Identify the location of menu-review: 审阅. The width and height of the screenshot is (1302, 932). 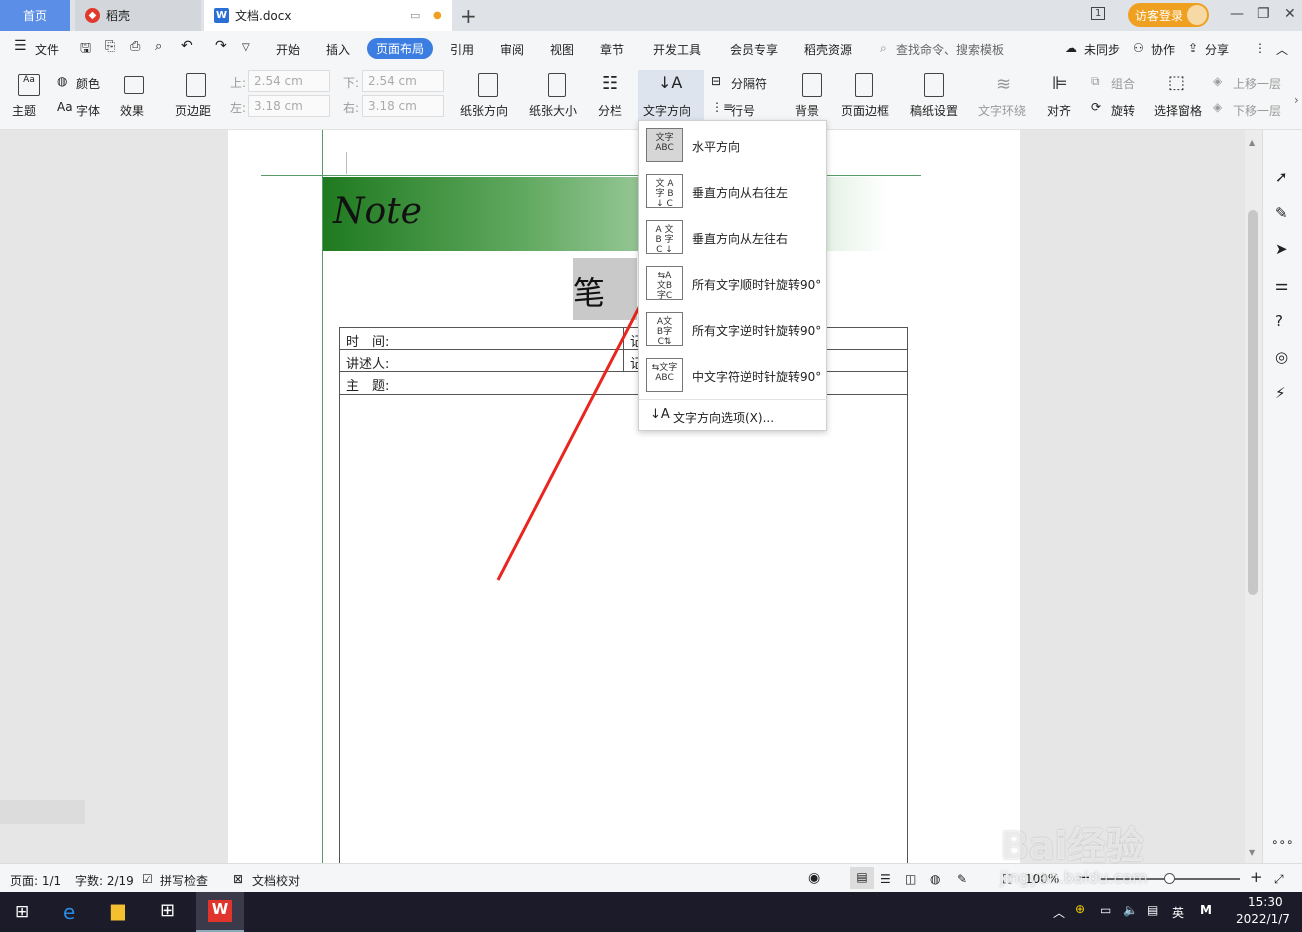
(512, 49).